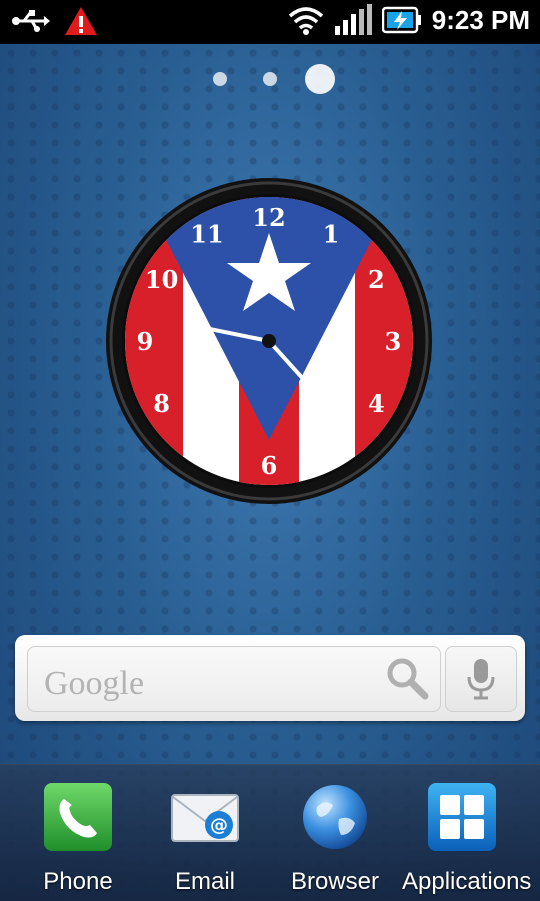 This screenshot has width=540, height=901. Describe the element at coordinates (268, 217) in the screenshot. I see `clock-numeral: 12` at that location.